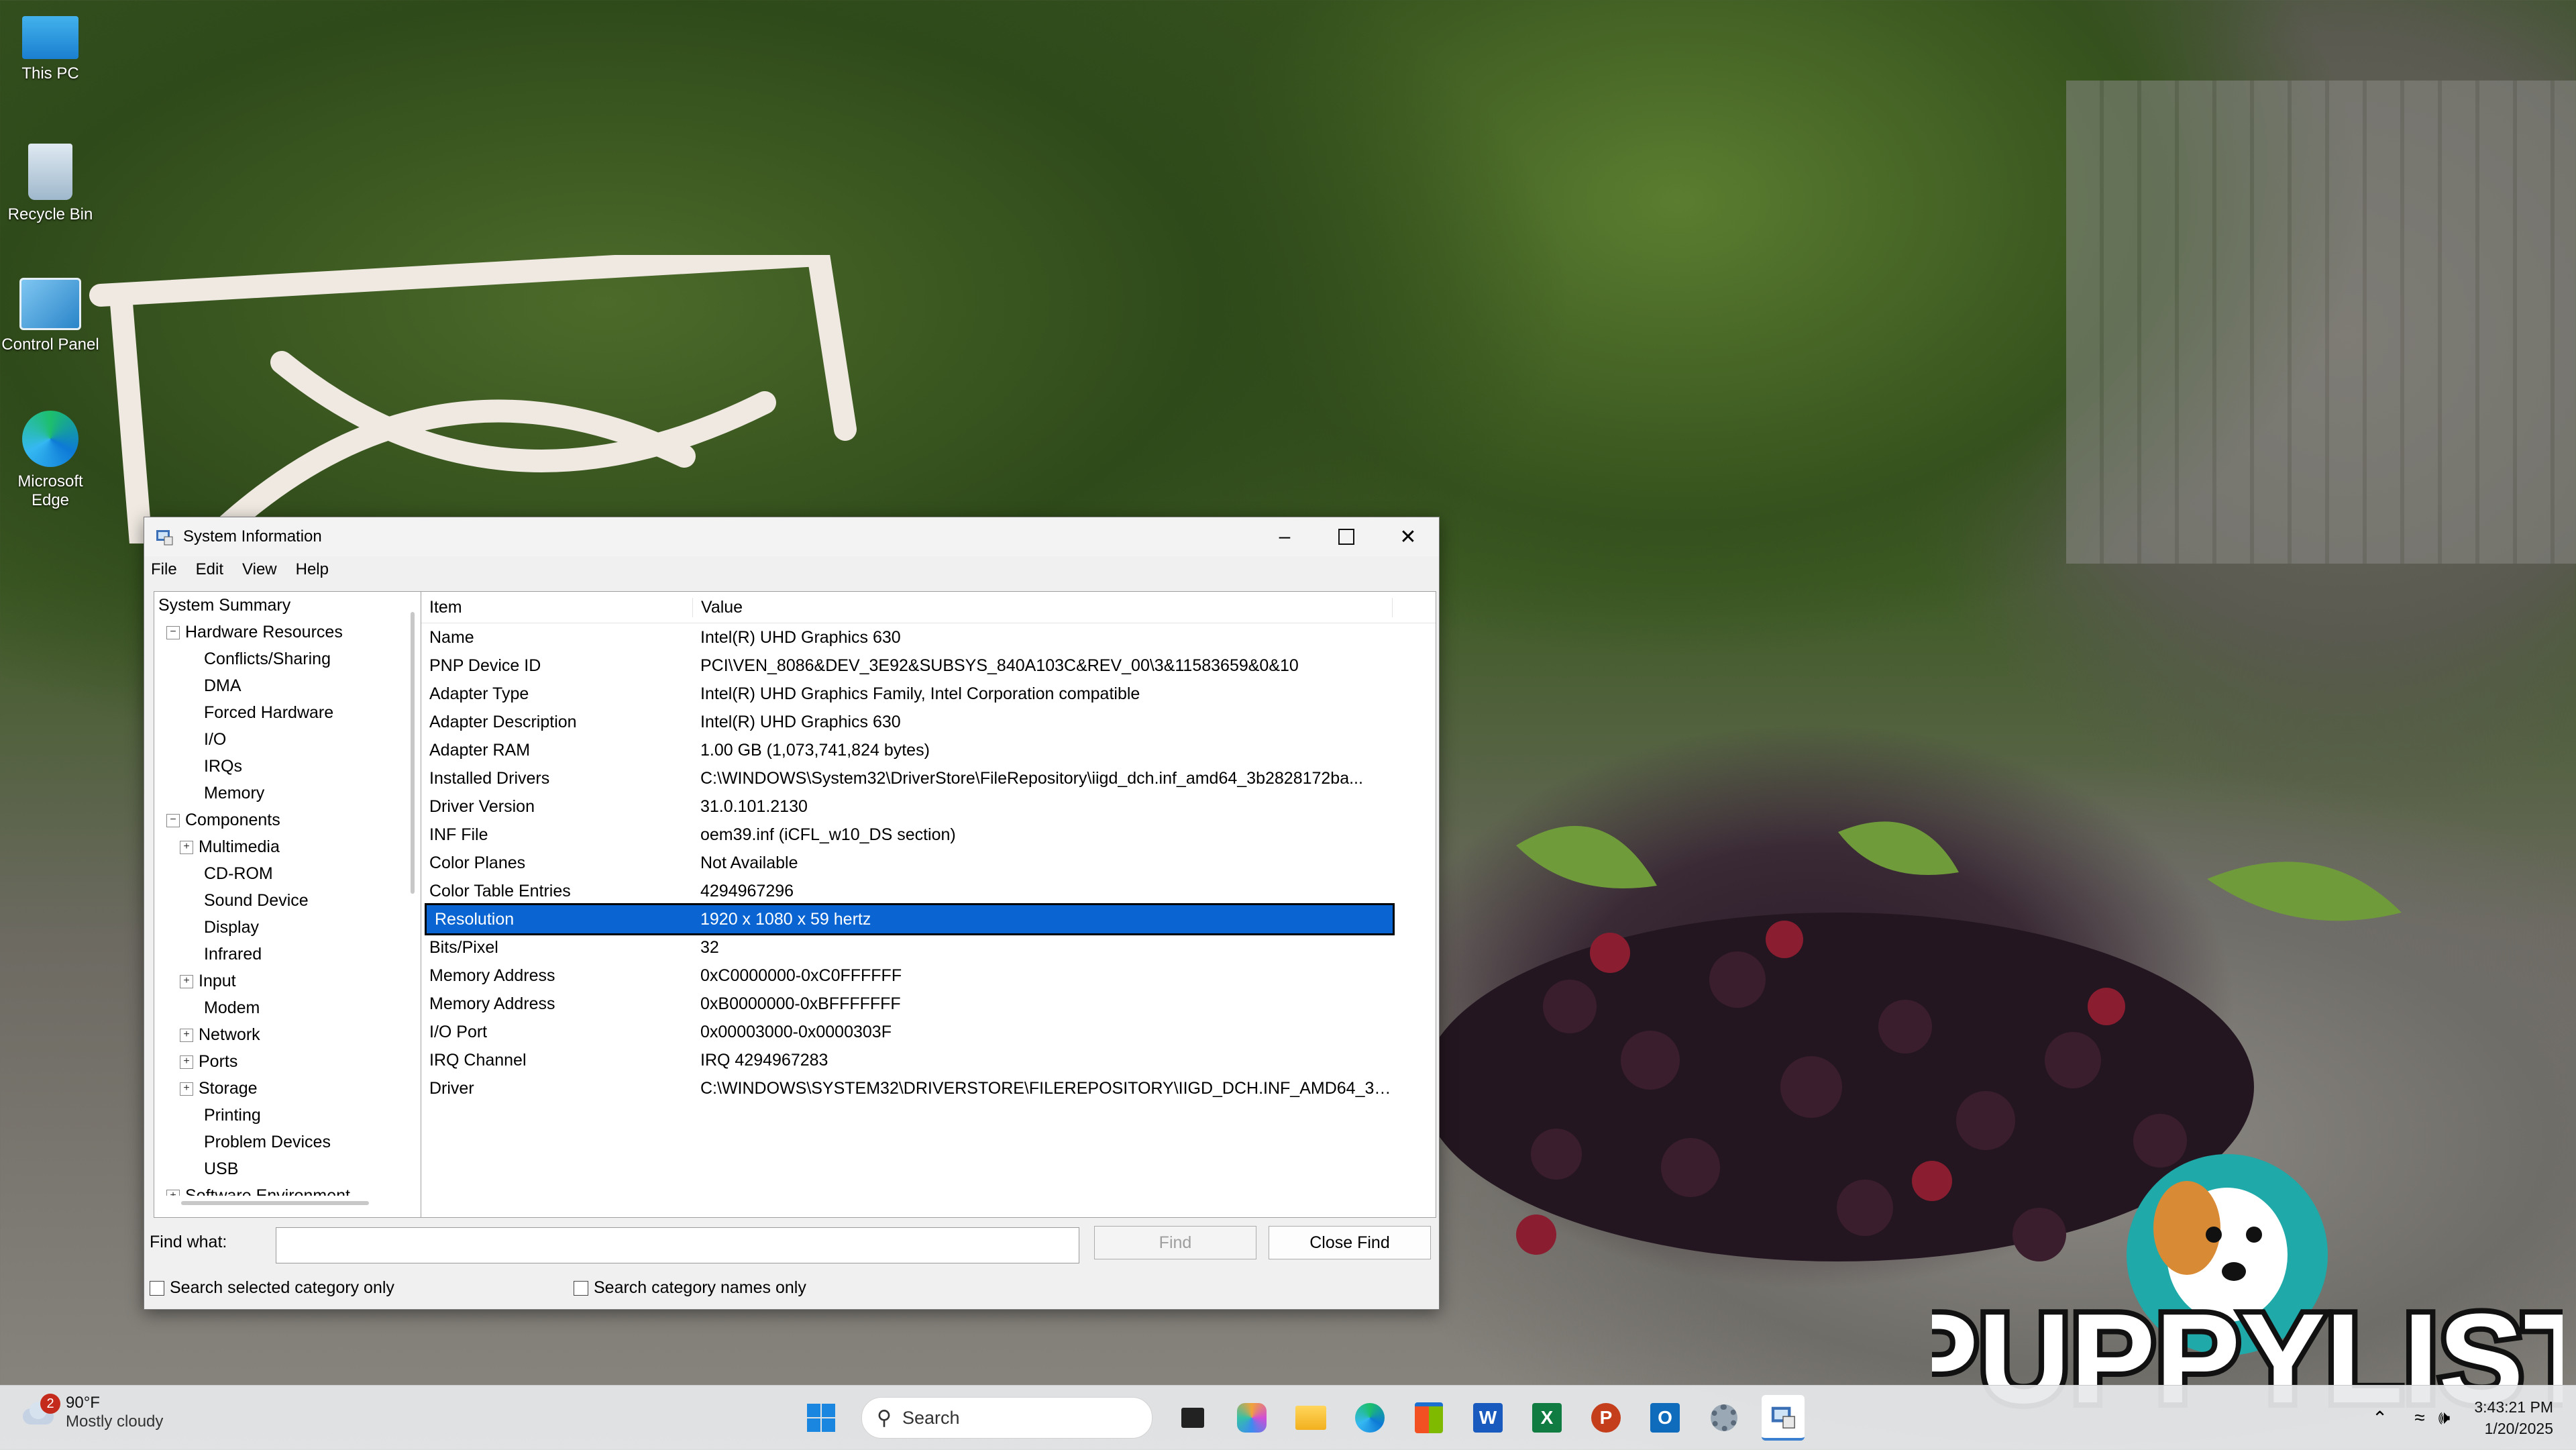 This screenshot has height=1450, width=2576. What do you see at coordinates (928, 807) in the screenshot?
I see `table-row: Driver Version 31.0.101.2130` at bounding box center [928, 807].